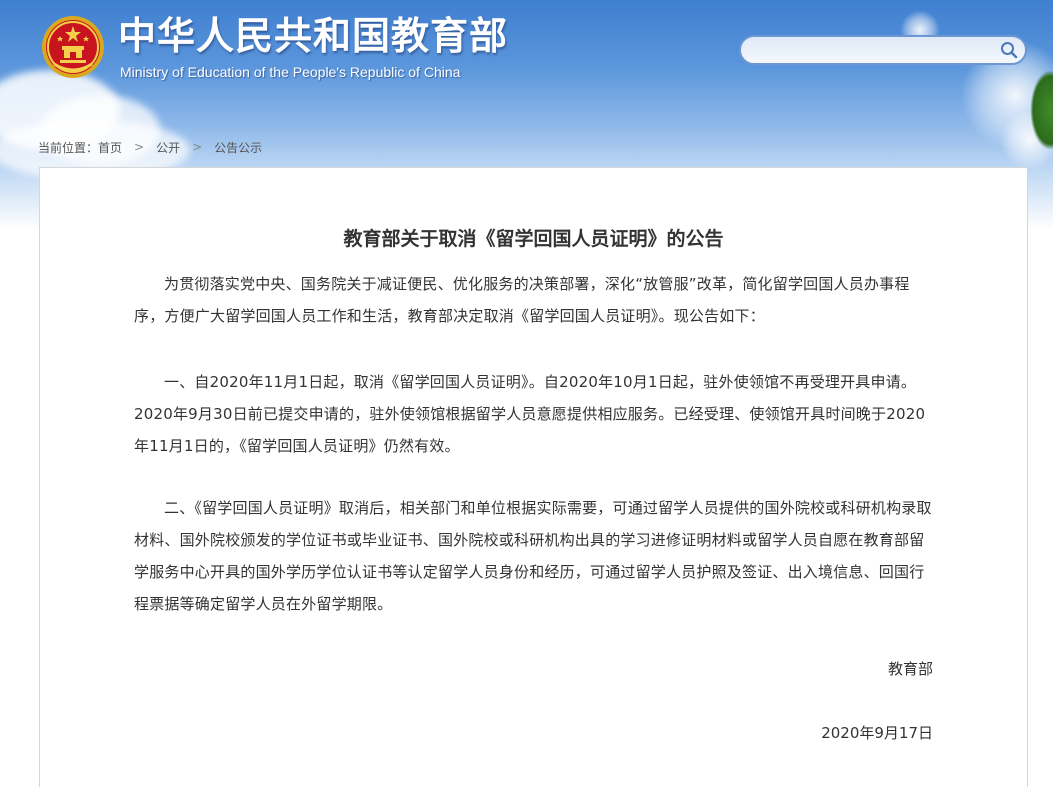 This screenshot has width=1053, height=787. Describe the element at coordinates (877, 733) in the screenshot. I see `article-date: 2020年9月17日` at that location.